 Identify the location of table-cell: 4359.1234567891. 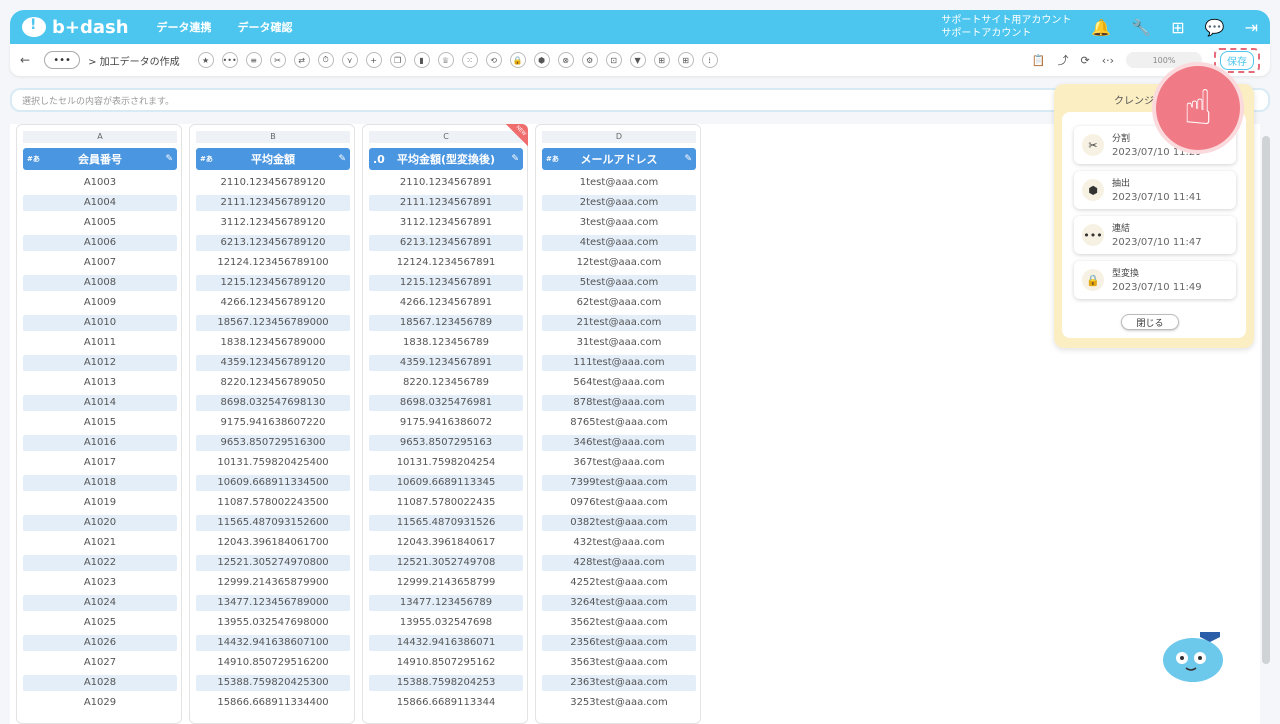
(446, 363).